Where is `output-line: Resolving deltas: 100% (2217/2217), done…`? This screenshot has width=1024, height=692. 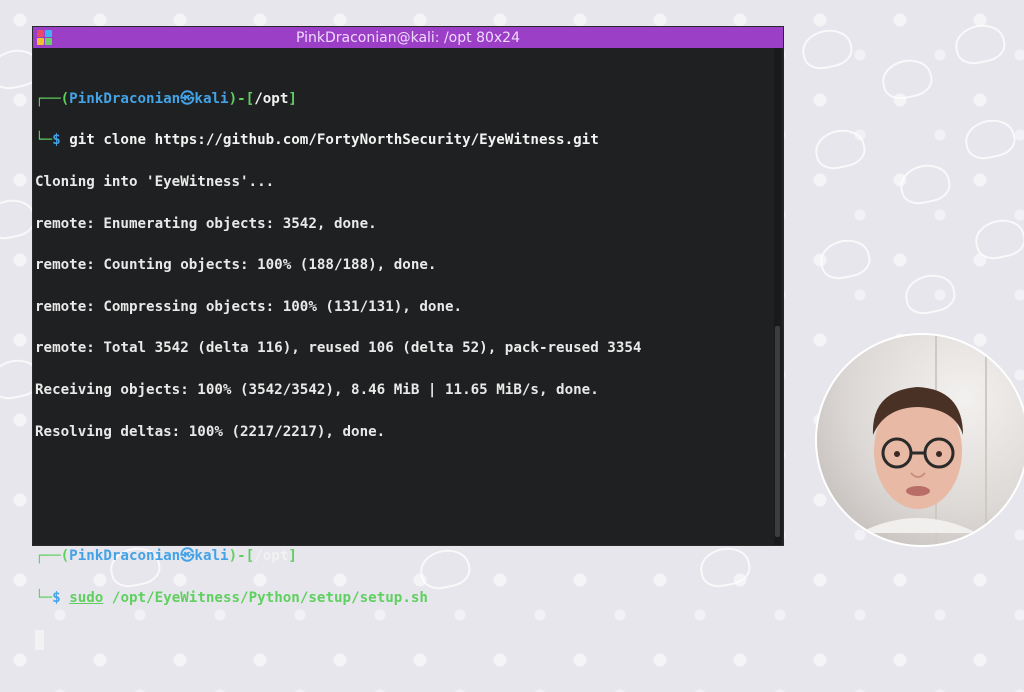
output-line: Resolving deltas: 100% (2217/2217), done… is located at coordinates (210, 431).